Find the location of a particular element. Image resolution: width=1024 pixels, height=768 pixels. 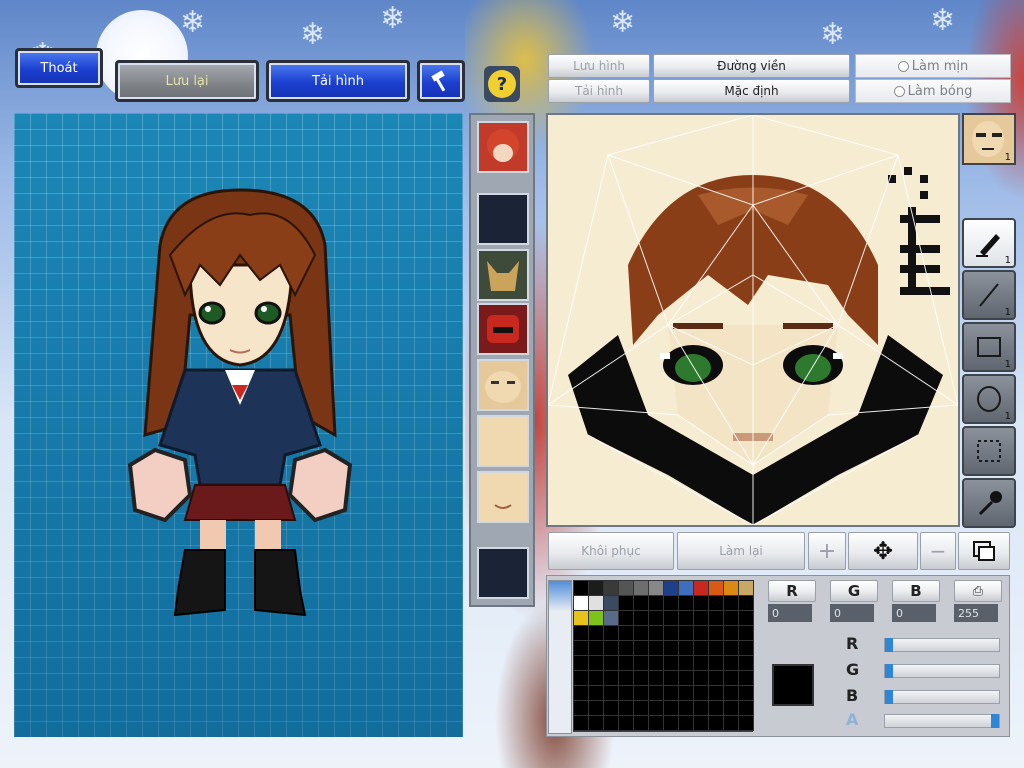

outline-button: Đường viền is located at coordinates (751, 66).